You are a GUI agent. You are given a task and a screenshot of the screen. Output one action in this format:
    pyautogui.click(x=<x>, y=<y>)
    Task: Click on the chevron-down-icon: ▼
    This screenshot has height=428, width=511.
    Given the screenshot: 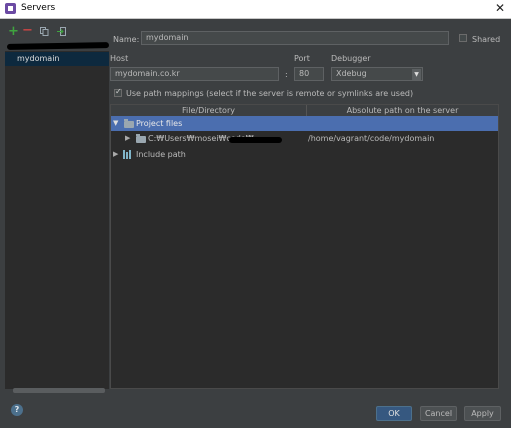 What is the action you would take?
    pyautogui.click(x=416, y=74)
    